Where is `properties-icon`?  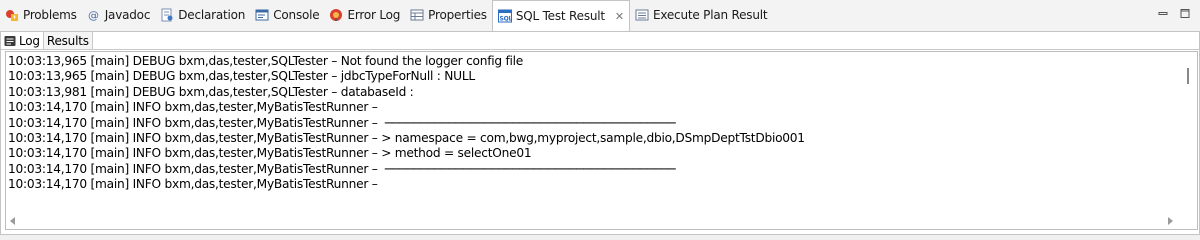 properties-icon is located at coordinates (417, 15).